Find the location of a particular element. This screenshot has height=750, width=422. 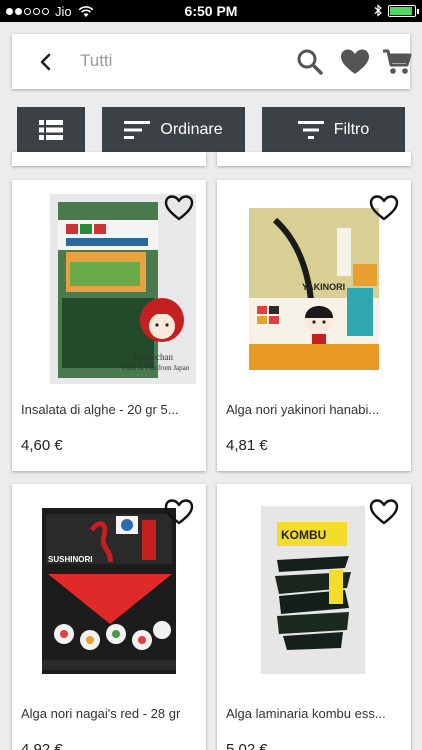

view-toggle-button is located at coordinates (51, 129).